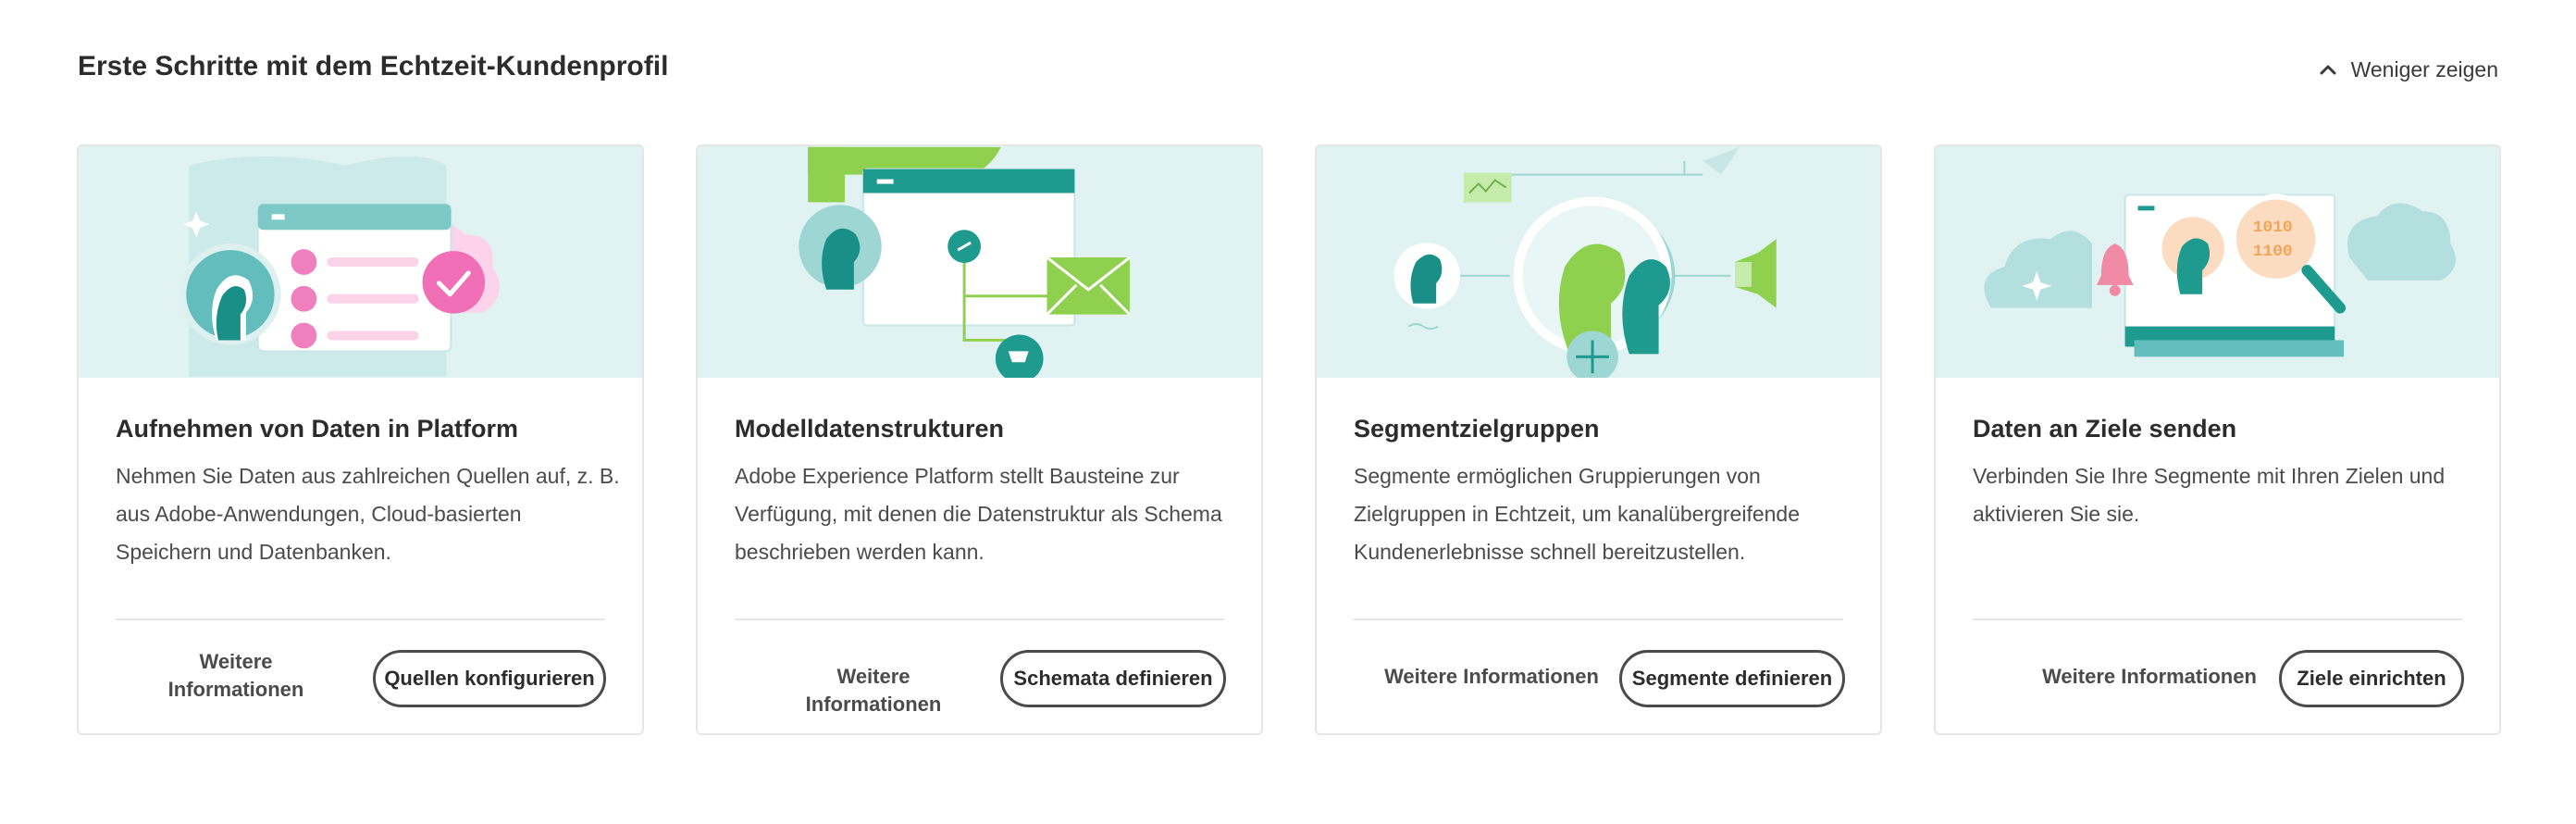 The height and width of the screenshot is (824, 2576). Describe the element at coordinates (317, 429) in the screenshot. I see `card-title: Aufnehmen von Daten in Platform` at that location.